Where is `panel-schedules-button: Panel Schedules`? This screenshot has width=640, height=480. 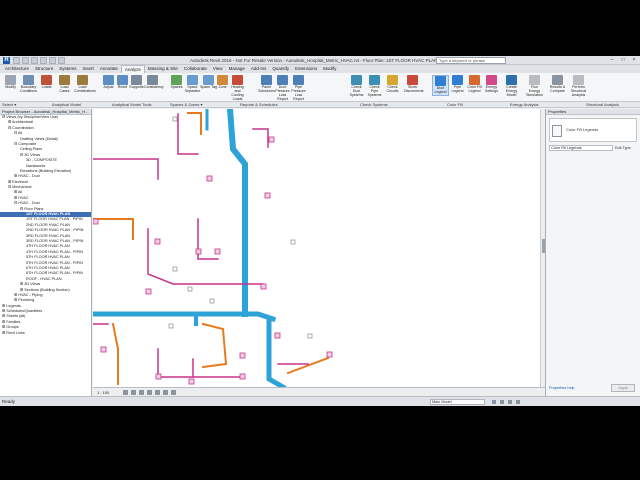 panel-schedules-button: Panel Schedules is located at coordinates (266, 85).